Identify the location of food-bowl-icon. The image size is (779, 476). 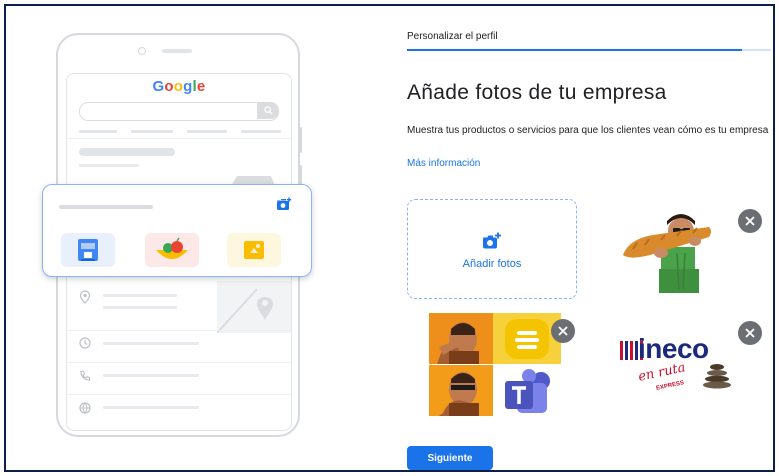
(172, 248).